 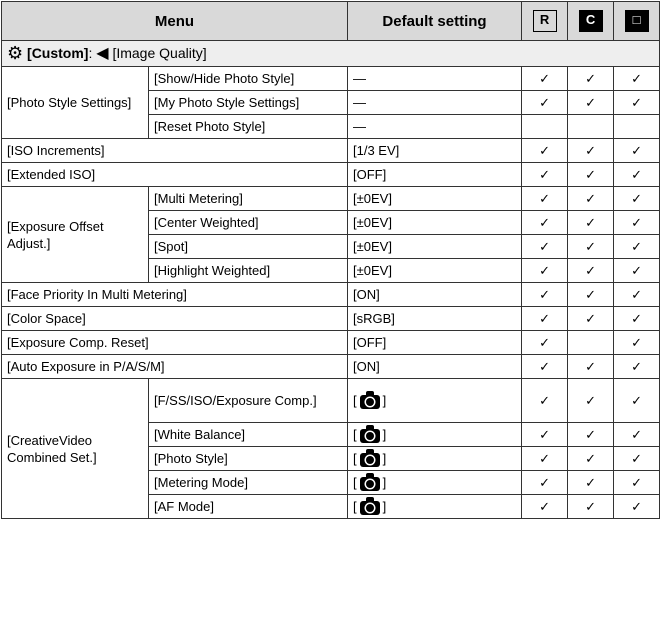 What do you see at coordinates (174, 150) in the screenshot?
I see `iso-increments: [ISO Increments]` at bounding box center [174, 150].